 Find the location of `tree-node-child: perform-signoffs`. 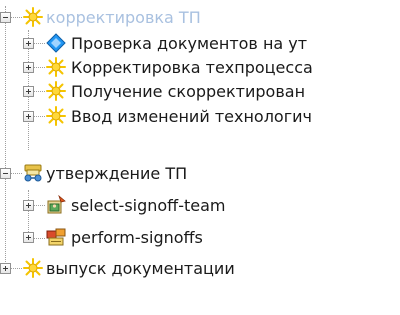

tree-node-child: perform-signoffs is located at coordinates (200, 237).